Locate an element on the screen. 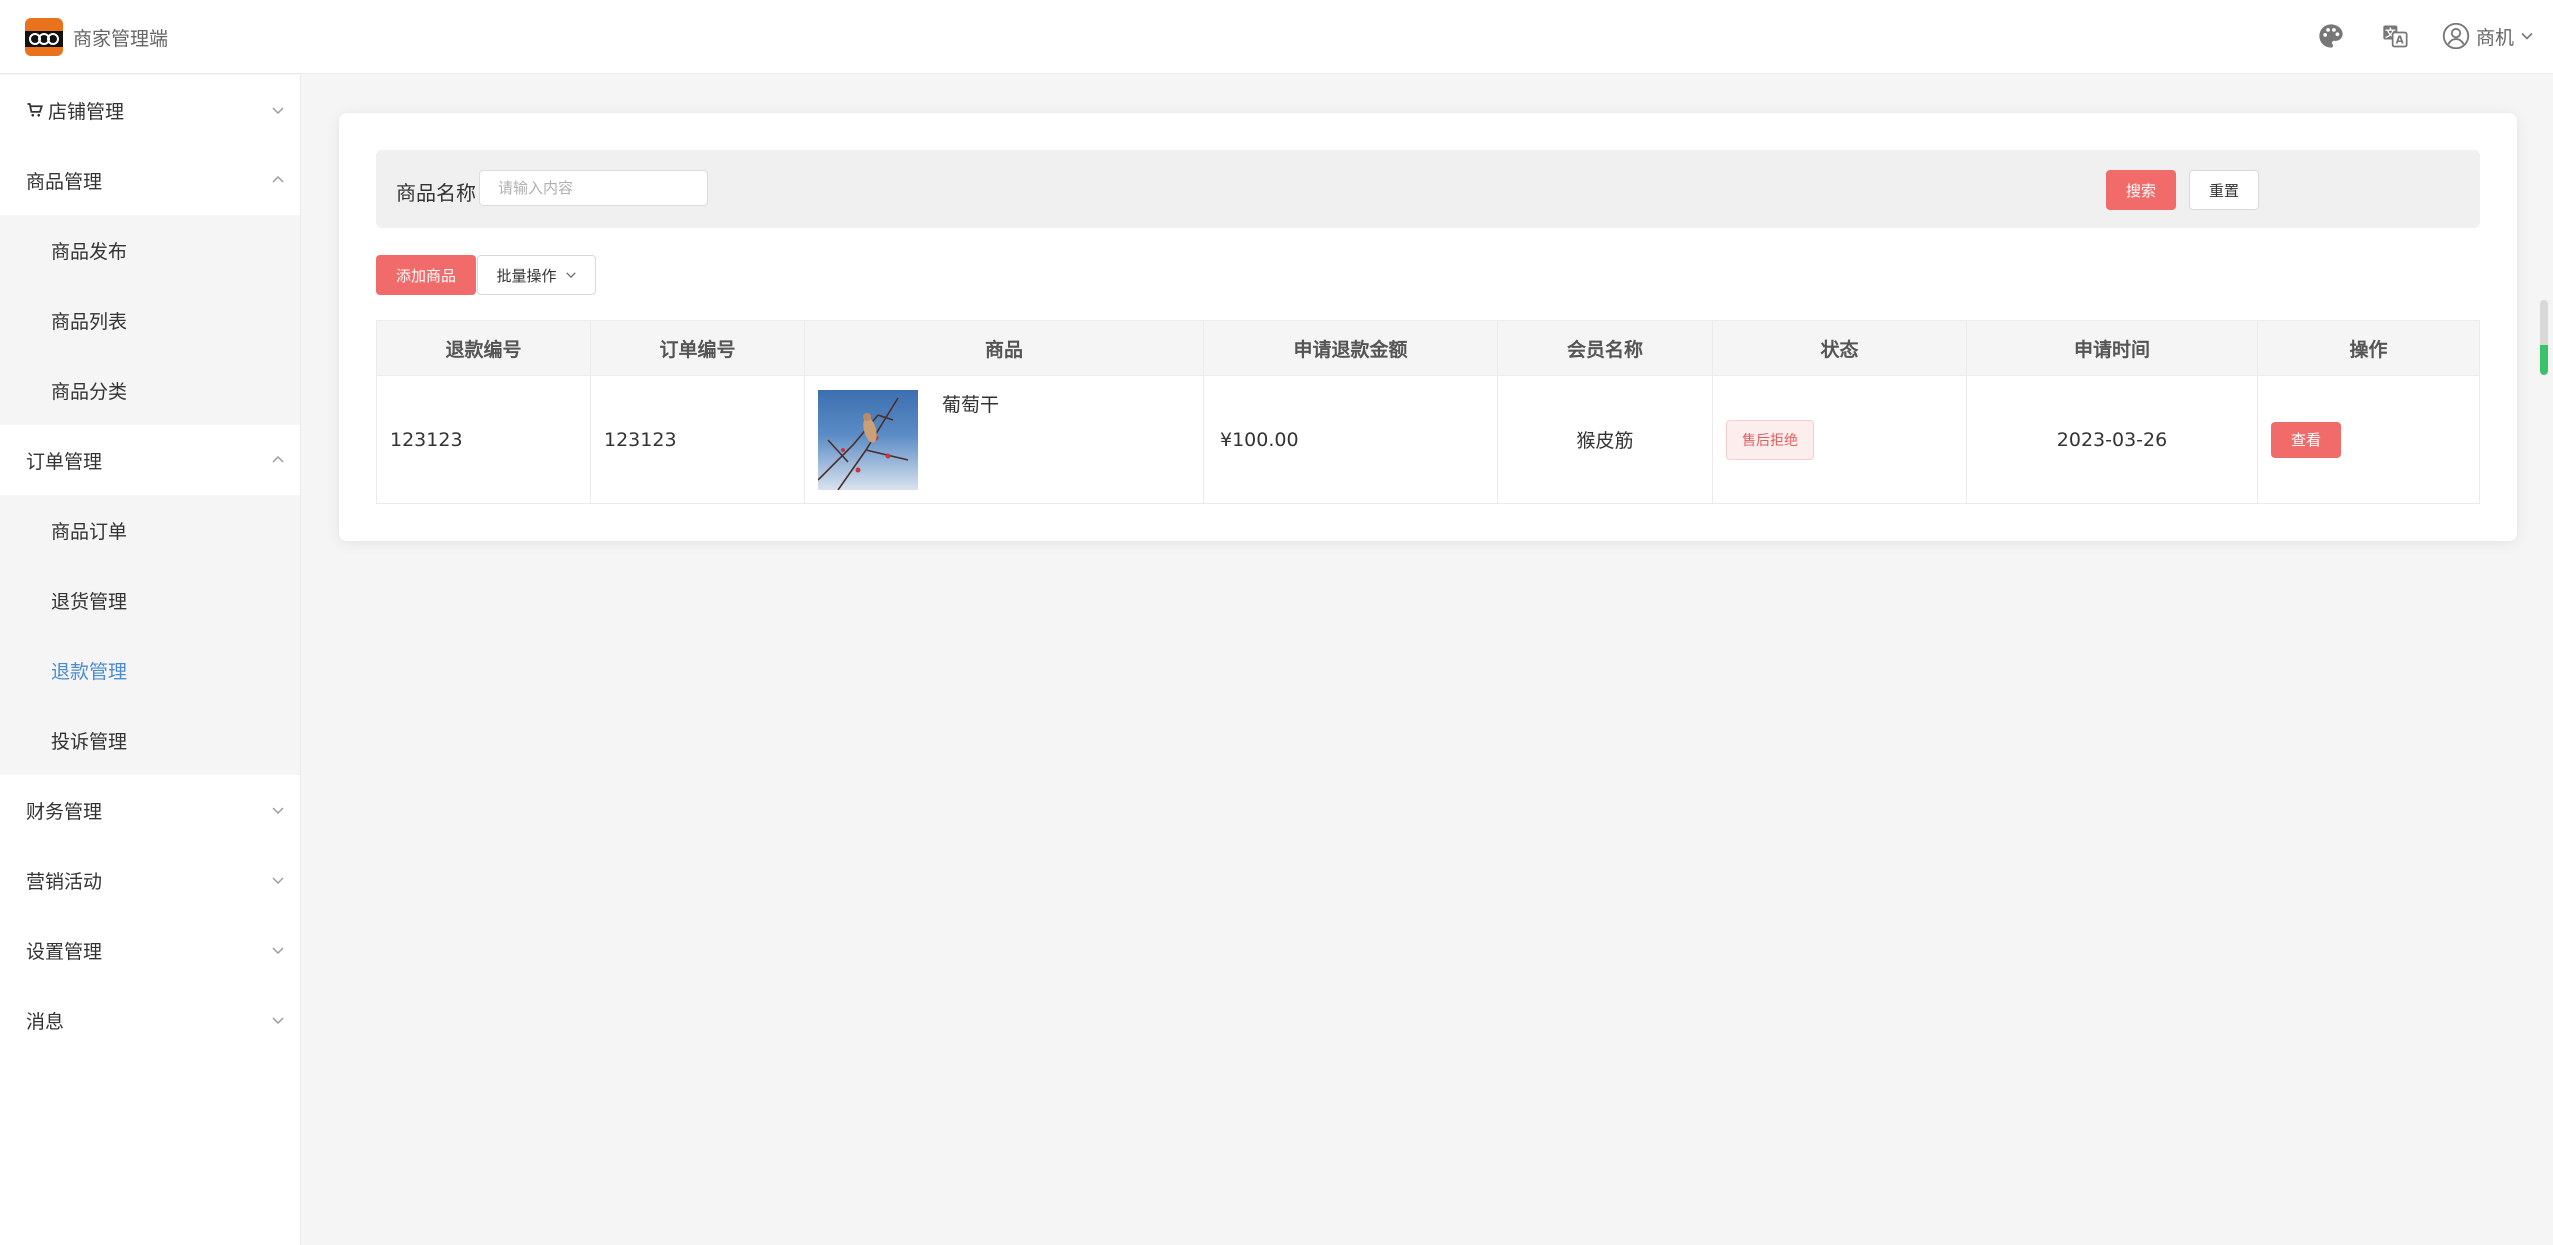 The height and width of the screenshot is (1245, 2553). sidebar-item-label: 营销活动 is located at coordinates (64, 881).